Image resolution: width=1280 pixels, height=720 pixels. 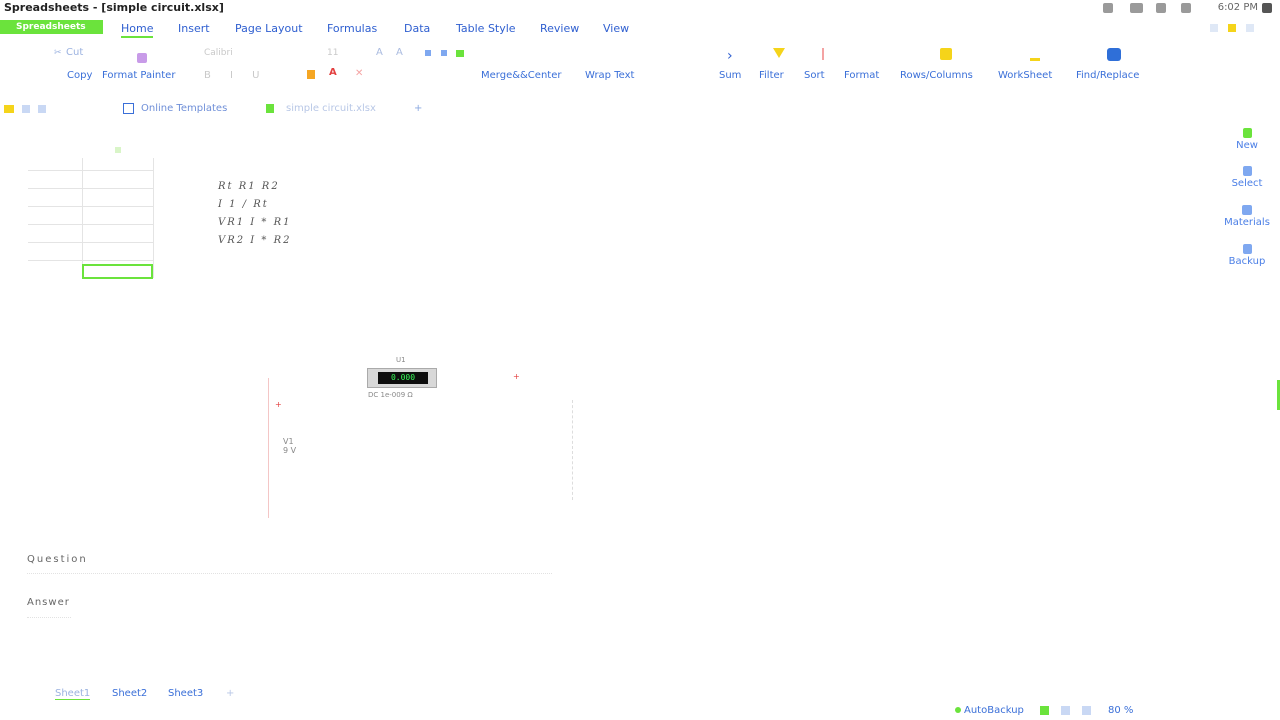 I want to click on tab-online-templates: Online Templates, so click(x=184, y=108).